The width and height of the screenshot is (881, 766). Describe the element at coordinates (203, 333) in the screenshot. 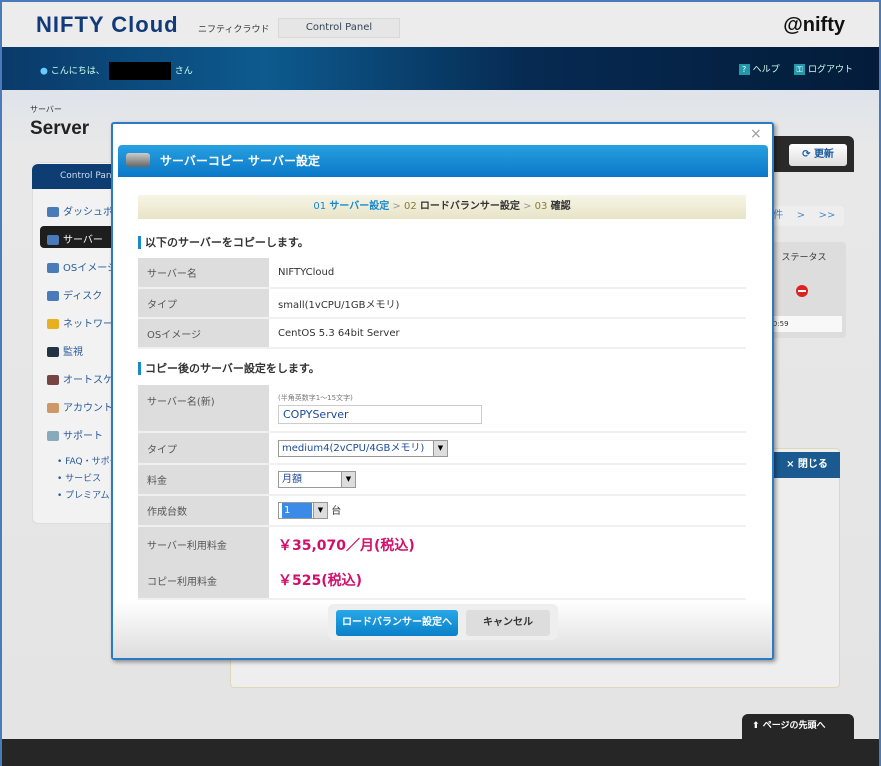

I see `row-label: OSイメージ` at that location.